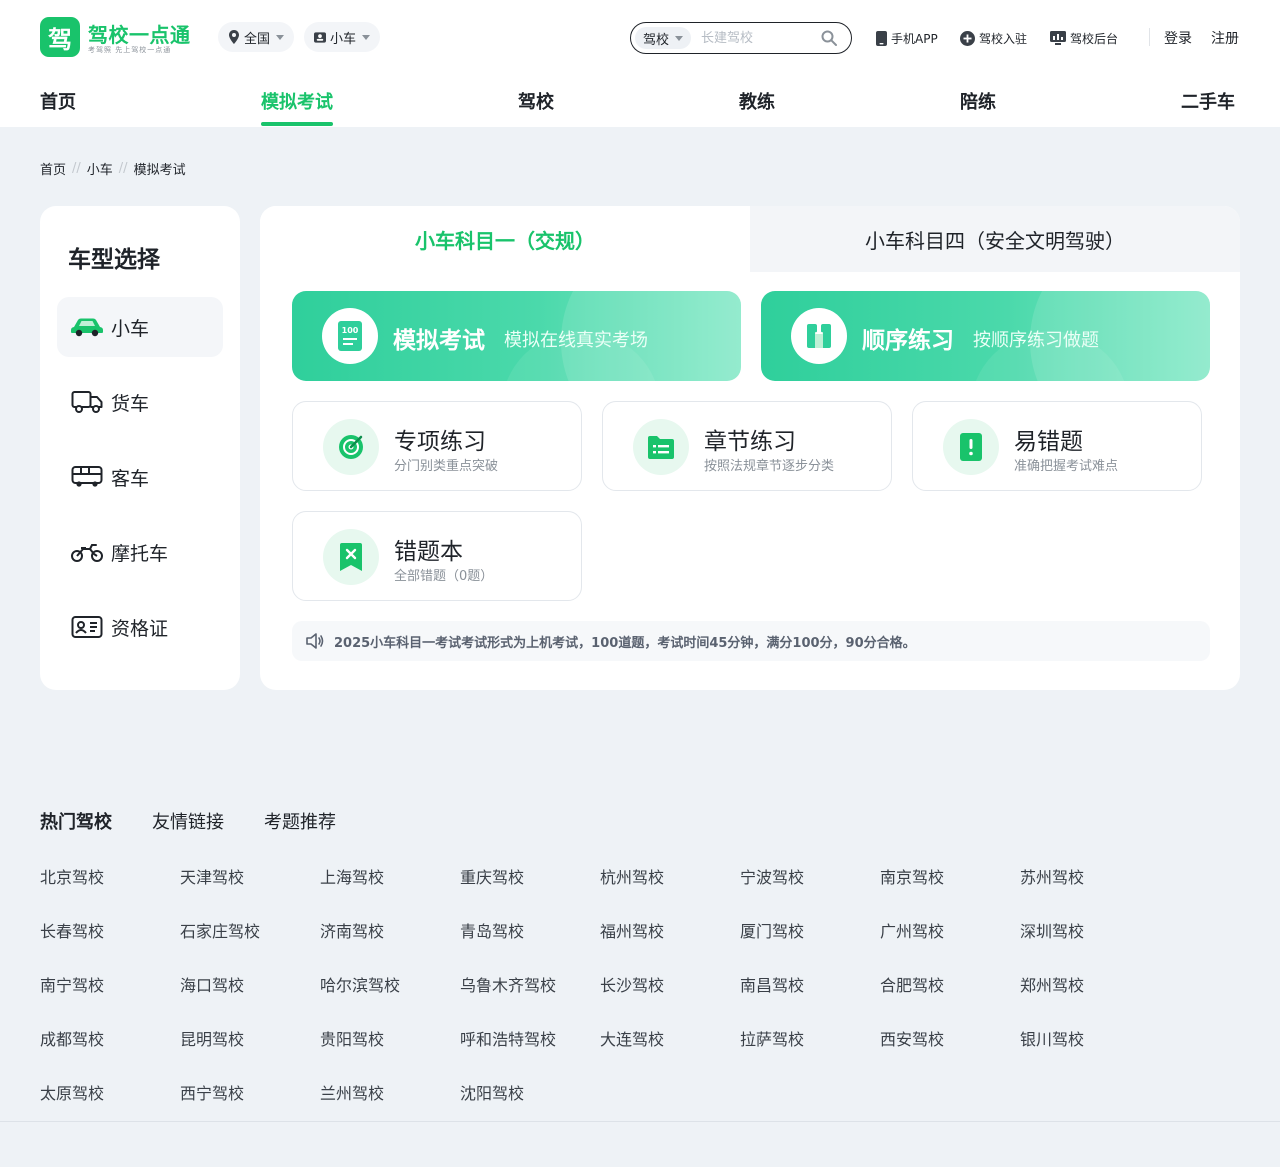 The height and width of the screenshot is (1167, 1280). What do you see at coordinates (978, 101) in the screenshot?
I see `nav-accompany: 陪练` at bounding box center [978, 101].